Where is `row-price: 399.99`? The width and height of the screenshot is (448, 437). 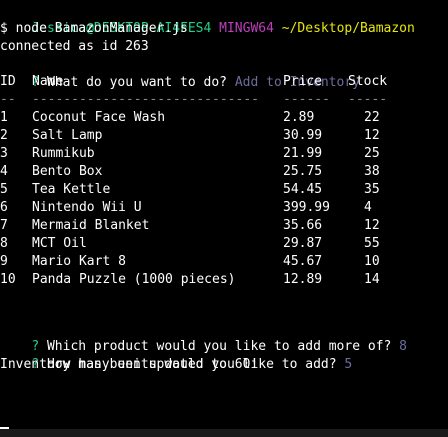 row-price: 399.99 is located at coordinates (306, 207).